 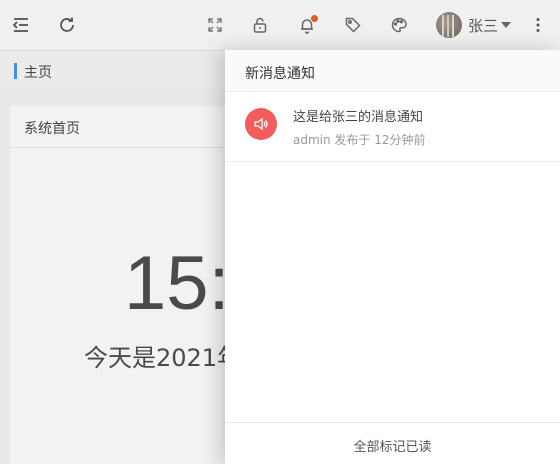 I want to click on active-tab-indicator, so click(x=15, y=71).